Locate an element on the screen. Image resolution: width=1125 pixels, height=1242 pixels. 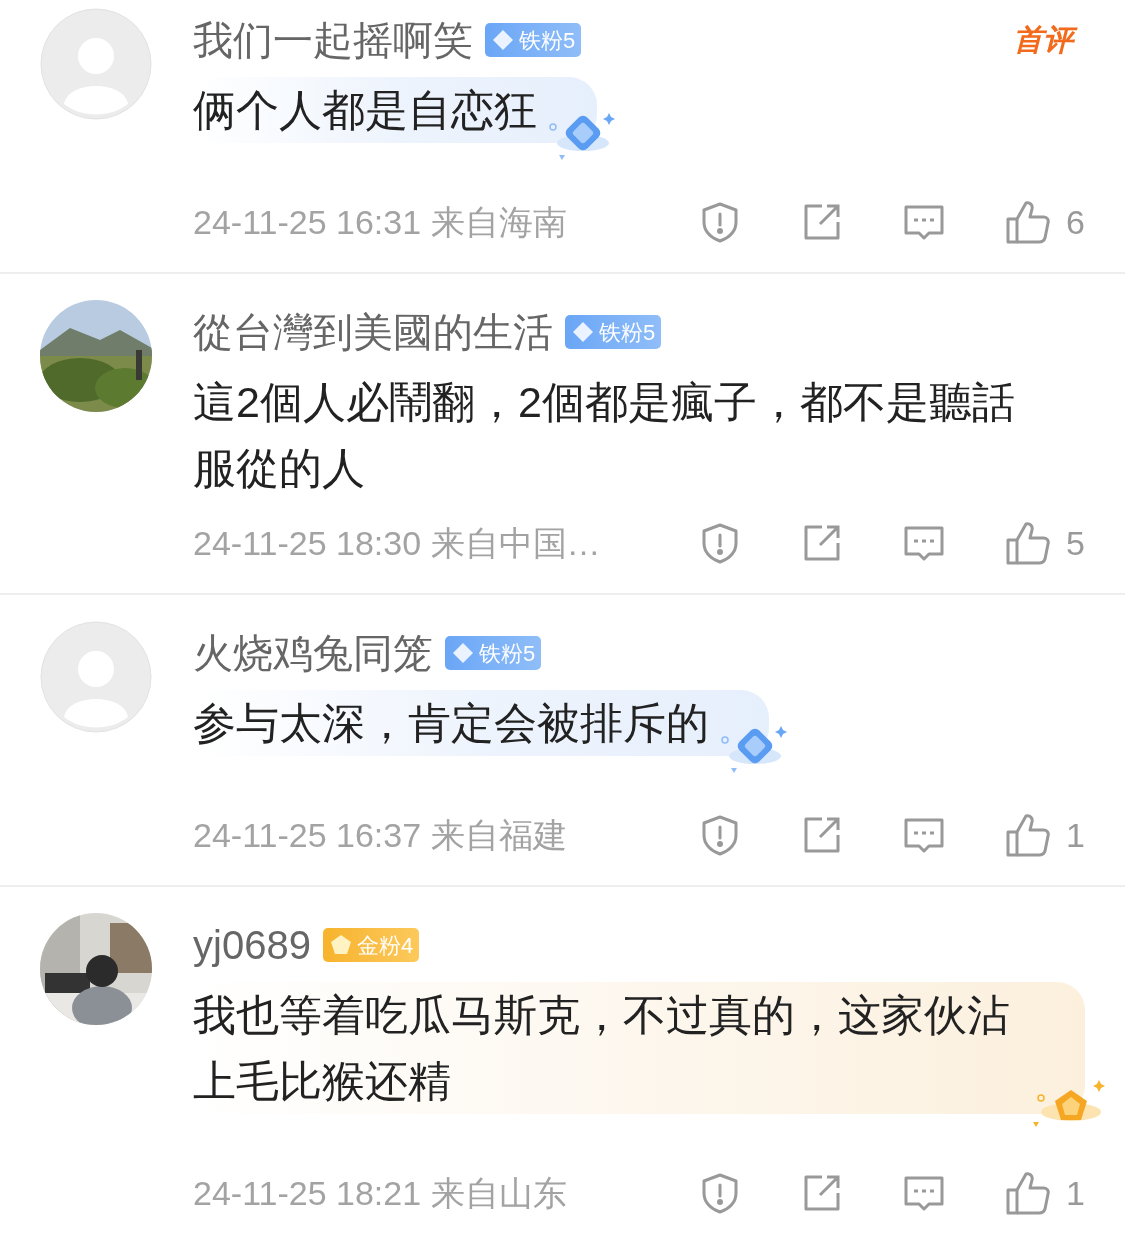
first-comment-label: 首评 is located at coordinates (1046, 40).